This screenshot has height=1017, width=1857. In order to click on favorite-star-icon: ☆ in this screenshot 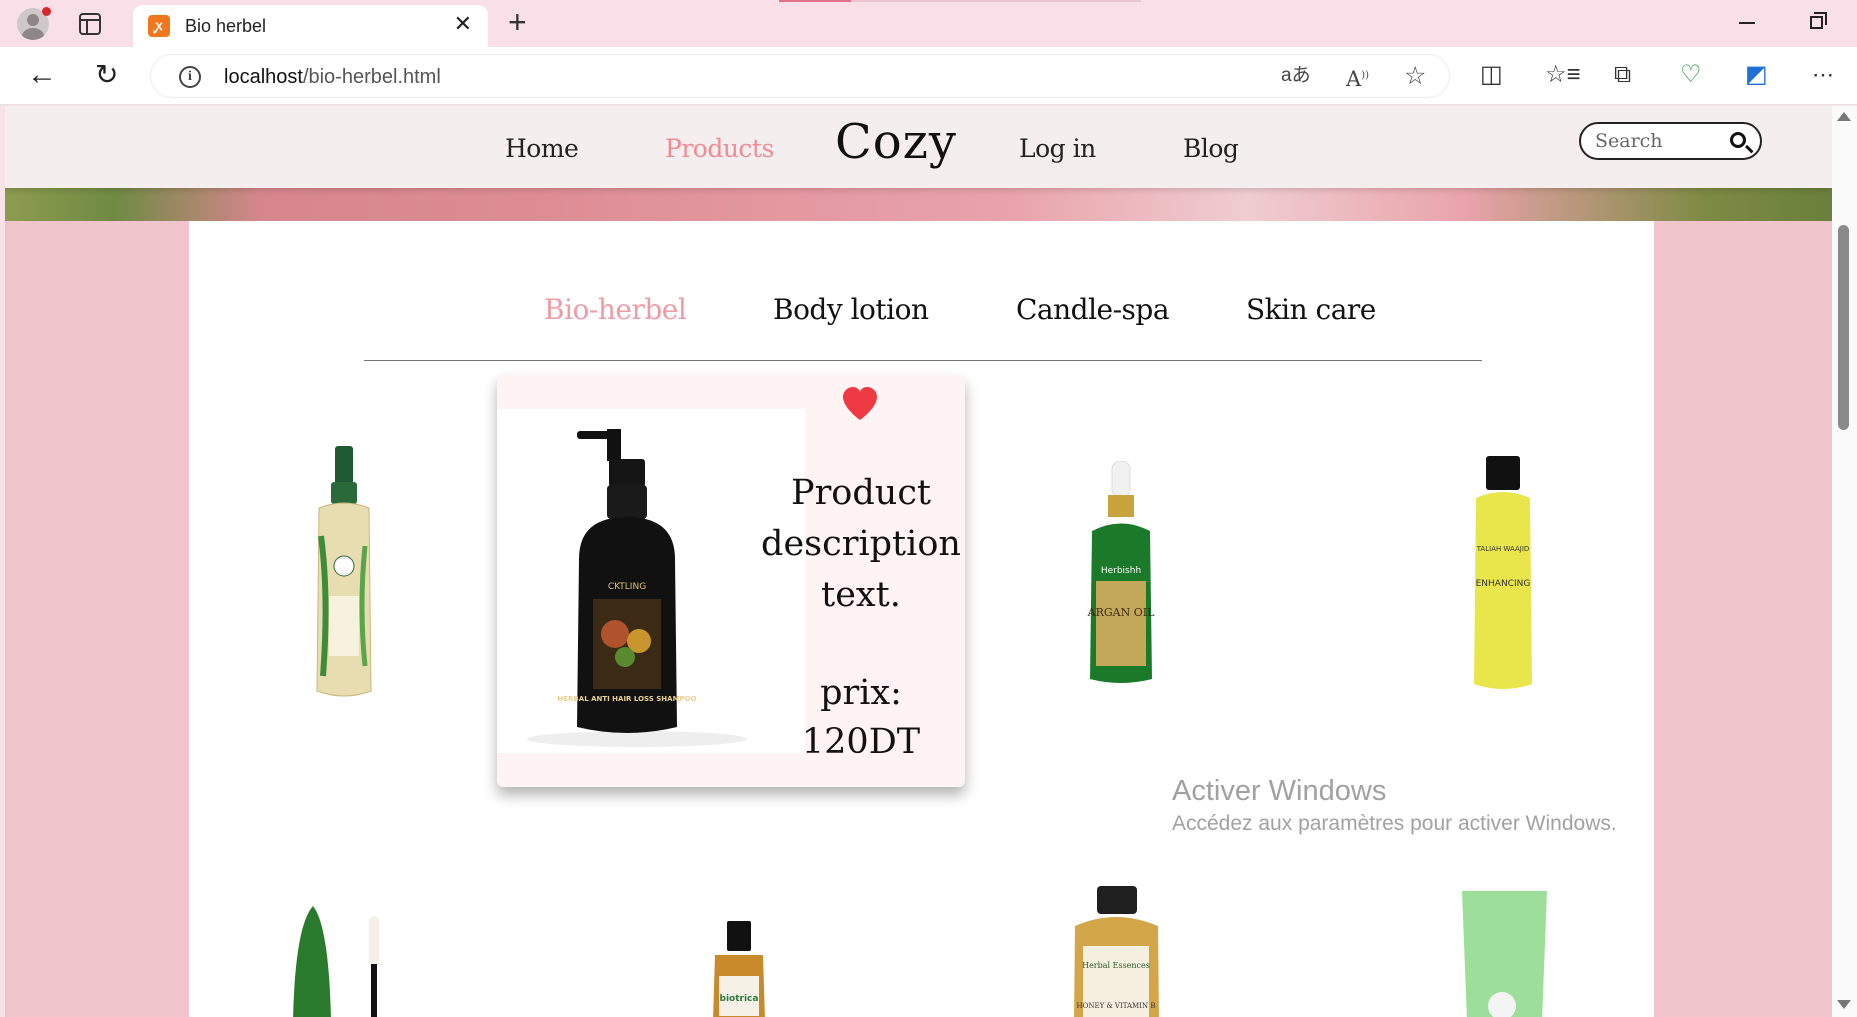, I will do `click(1415, 76)`.